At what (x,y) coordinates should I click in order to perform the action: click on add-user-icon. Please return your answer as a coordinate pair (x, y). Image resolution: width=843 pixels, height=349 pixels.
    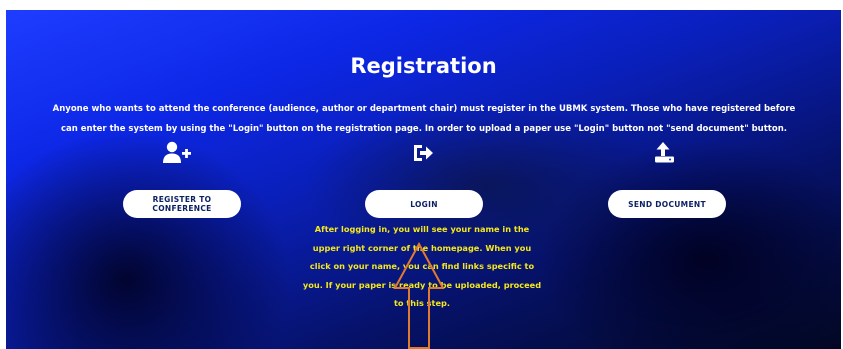
    Looking at the image, I should click on (177, 153).